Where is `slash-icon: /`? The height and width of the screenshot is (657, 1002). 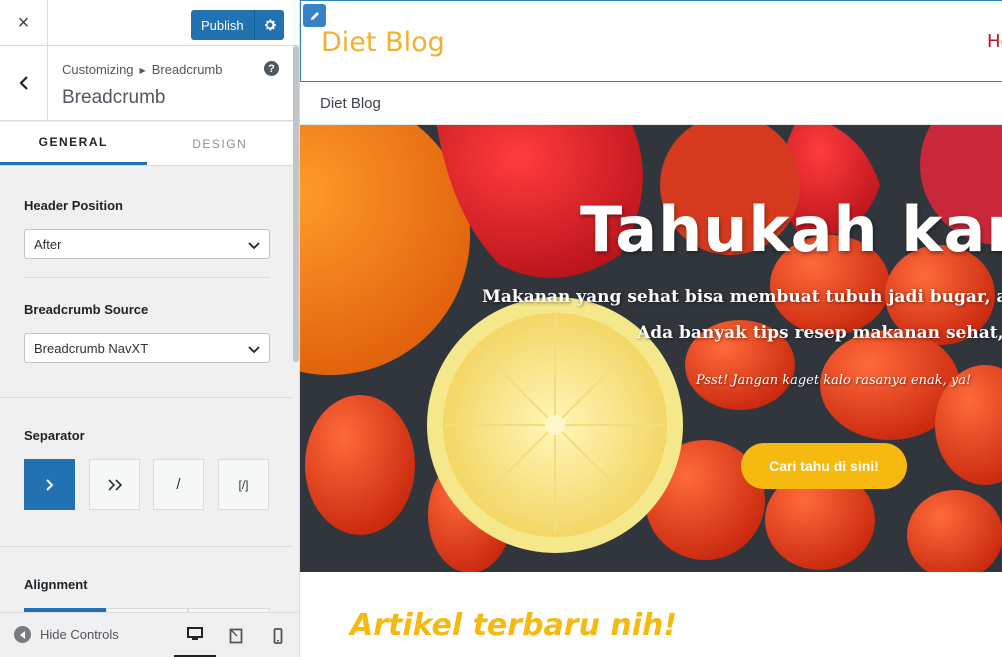
slash-icon: / is located at coordinates (178, 484).